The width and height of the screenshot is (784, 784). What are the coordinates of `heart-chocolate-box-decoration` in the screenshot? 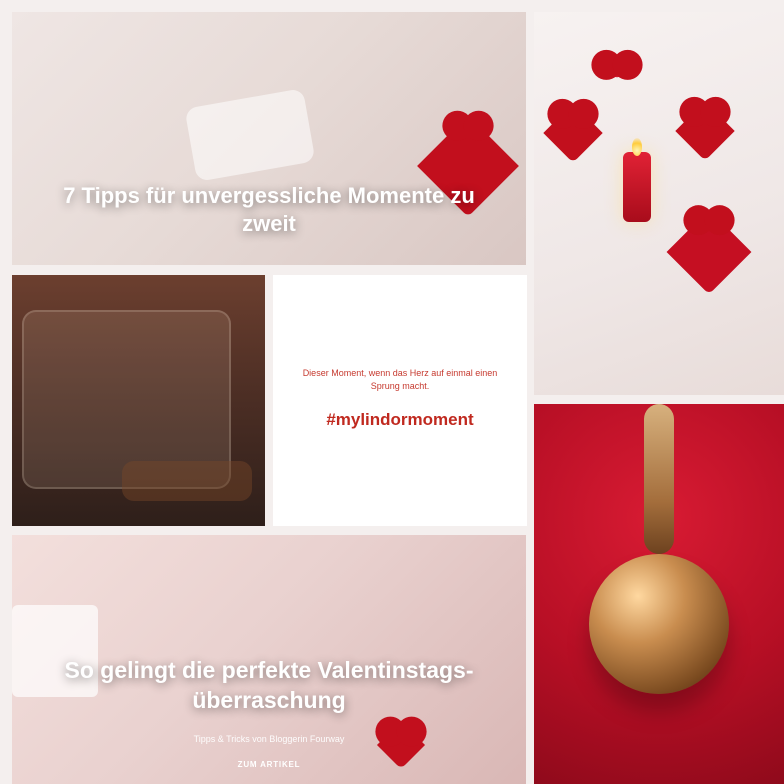 It's located at (709, 252).